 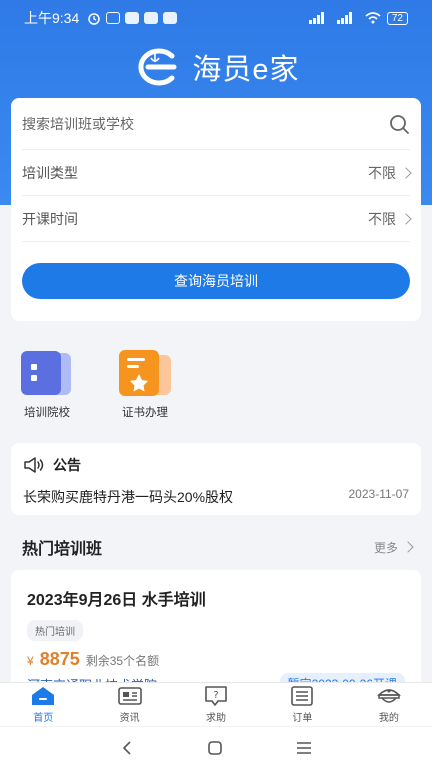 What do you see at coordinates (205, 123) in the screenshot?
I see `search-input` at bounding box center [205, 123].